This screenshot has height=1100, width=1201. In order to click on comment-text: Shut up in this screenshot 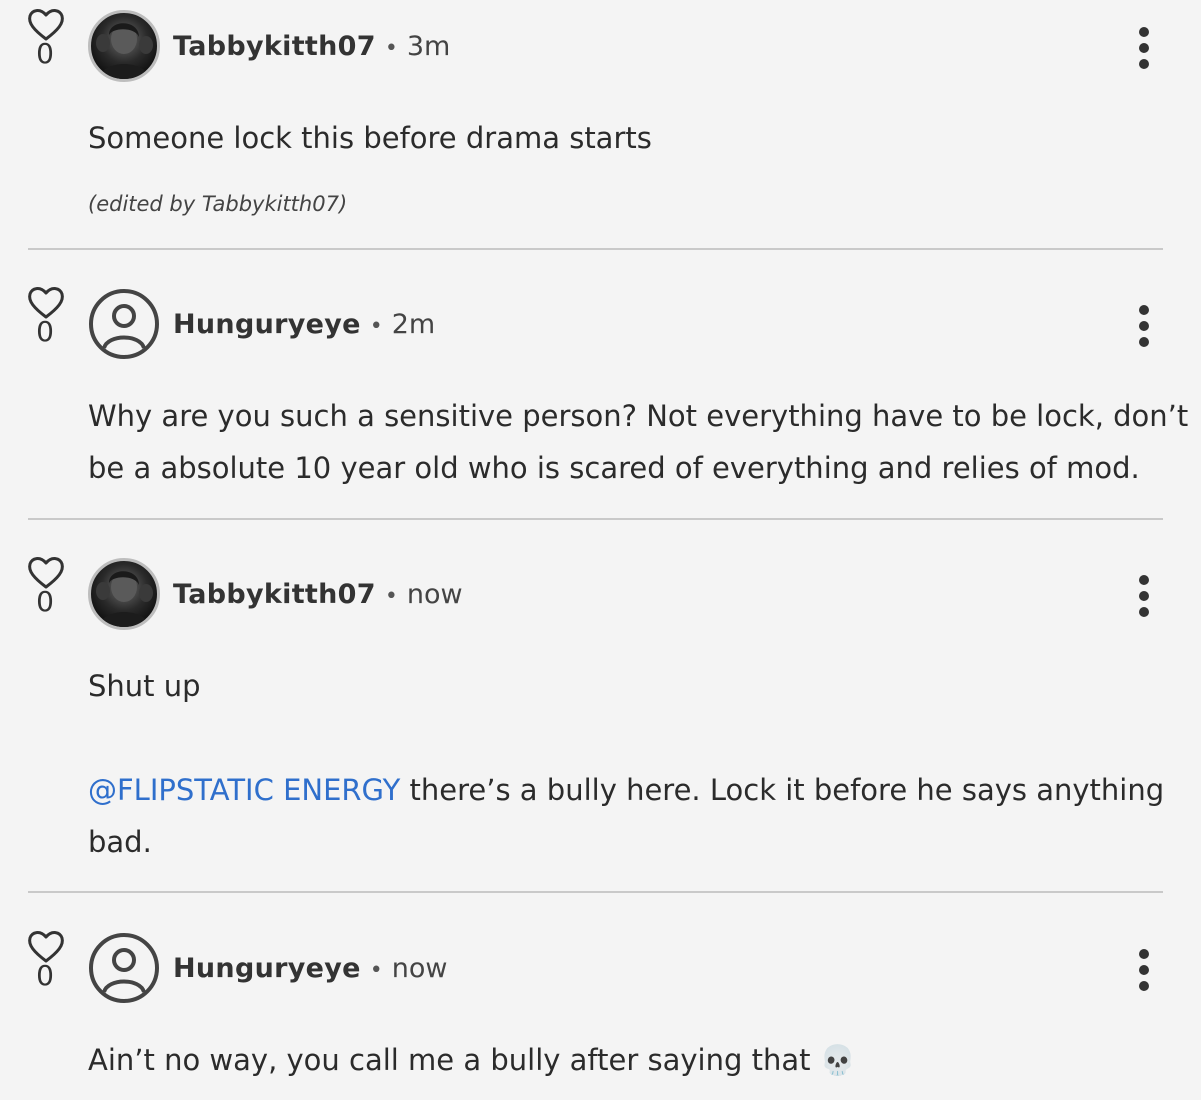, I will do `click(144, 686)`.